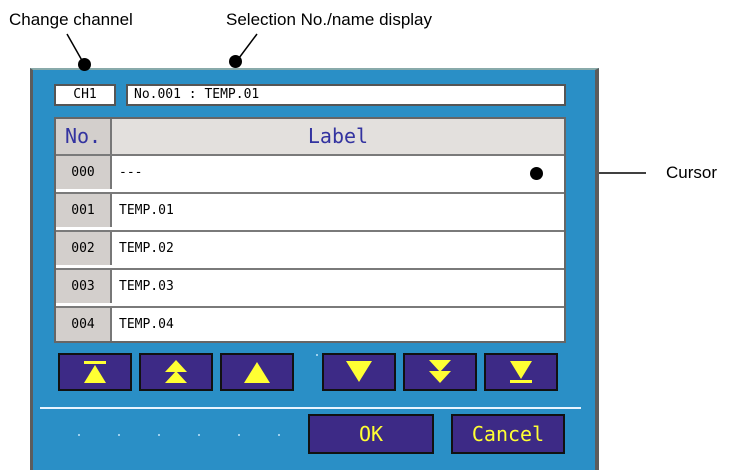 The image size is (729, 470). I want to click on scroll-up-icon, so click(257, 372).